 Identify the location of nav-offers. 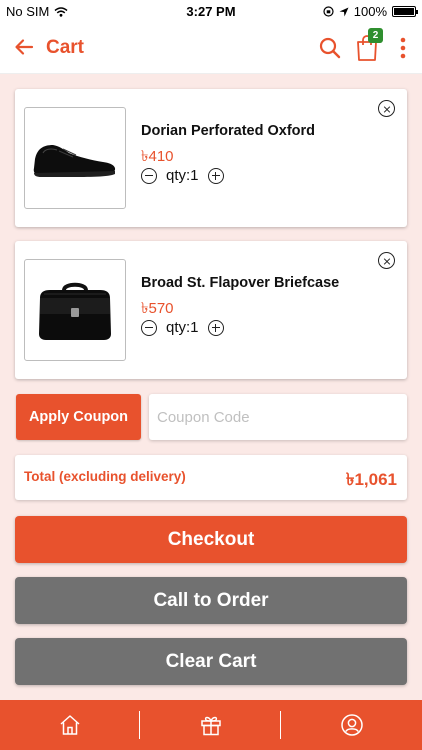
(211, 725).